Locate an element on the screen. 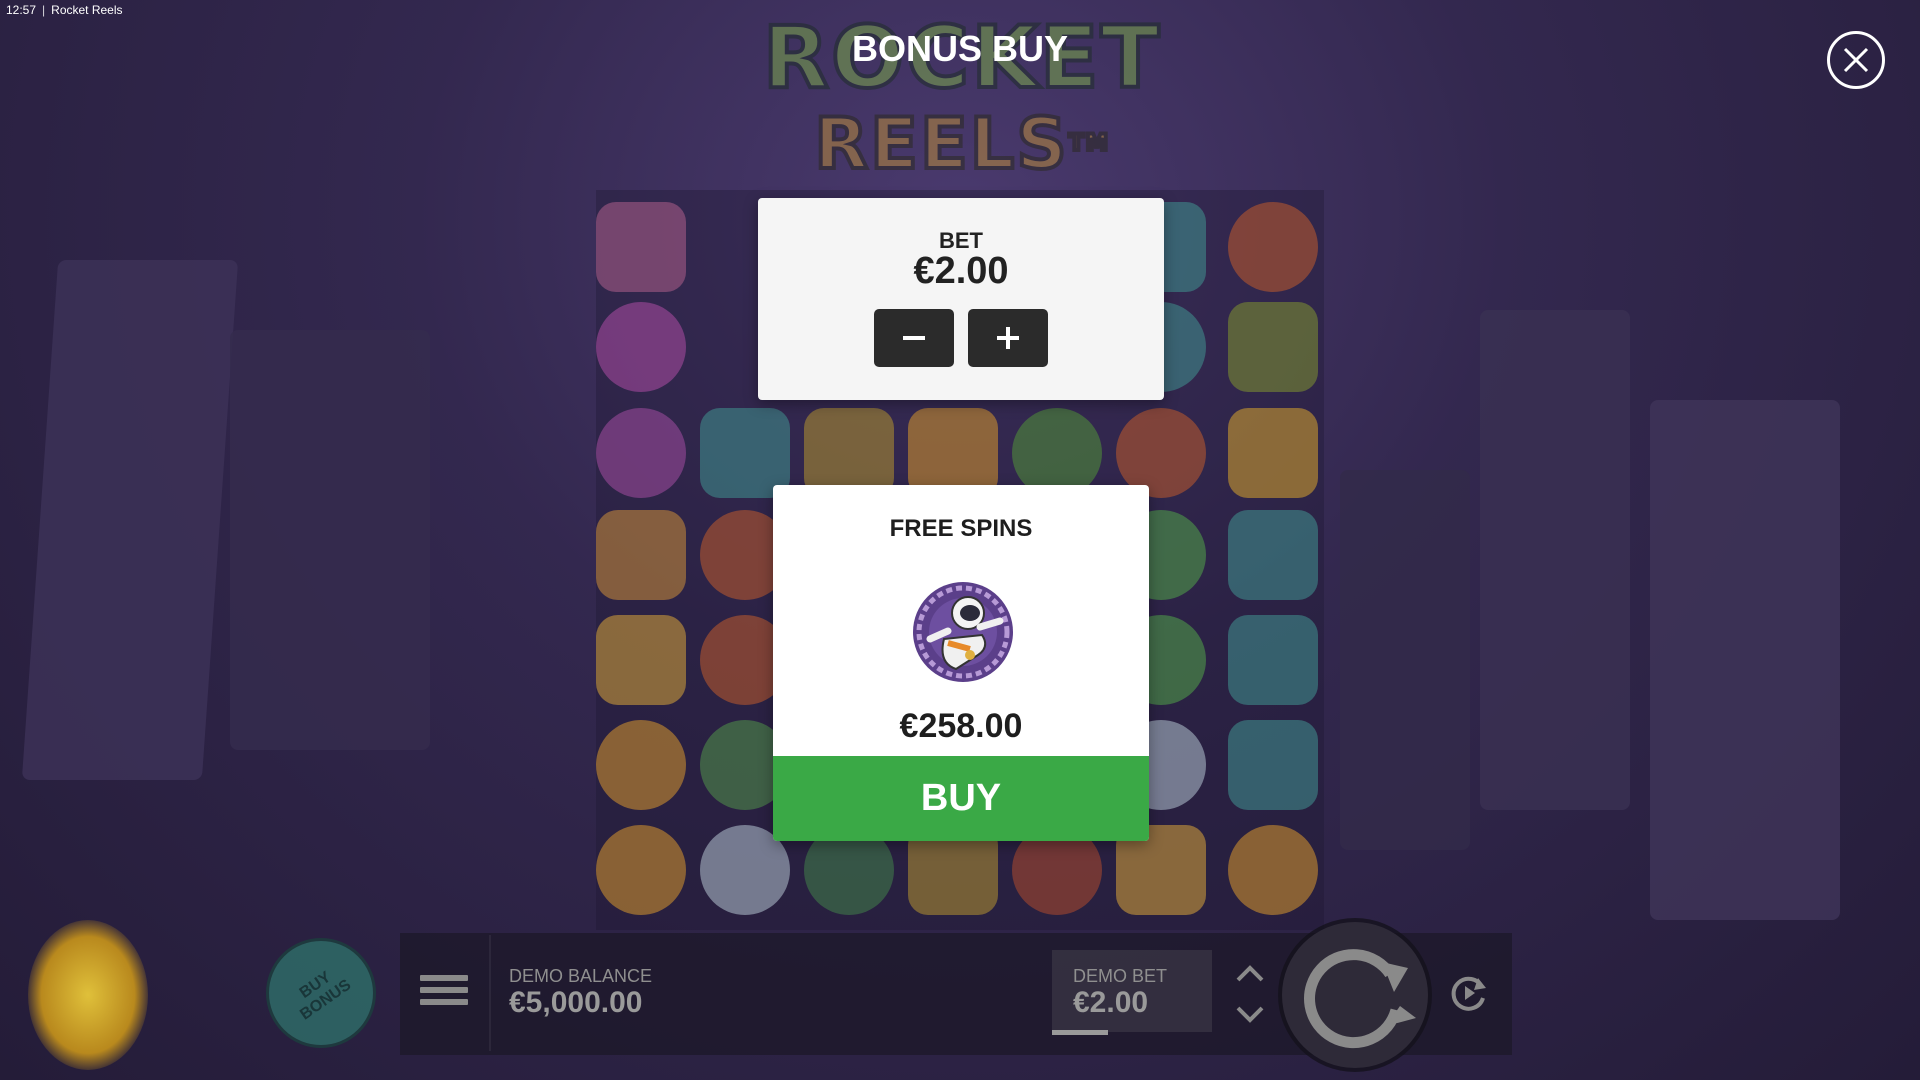 This screenshot has width=1920, height=1080. decrease-bet-button is located at coordinates (914, 338).